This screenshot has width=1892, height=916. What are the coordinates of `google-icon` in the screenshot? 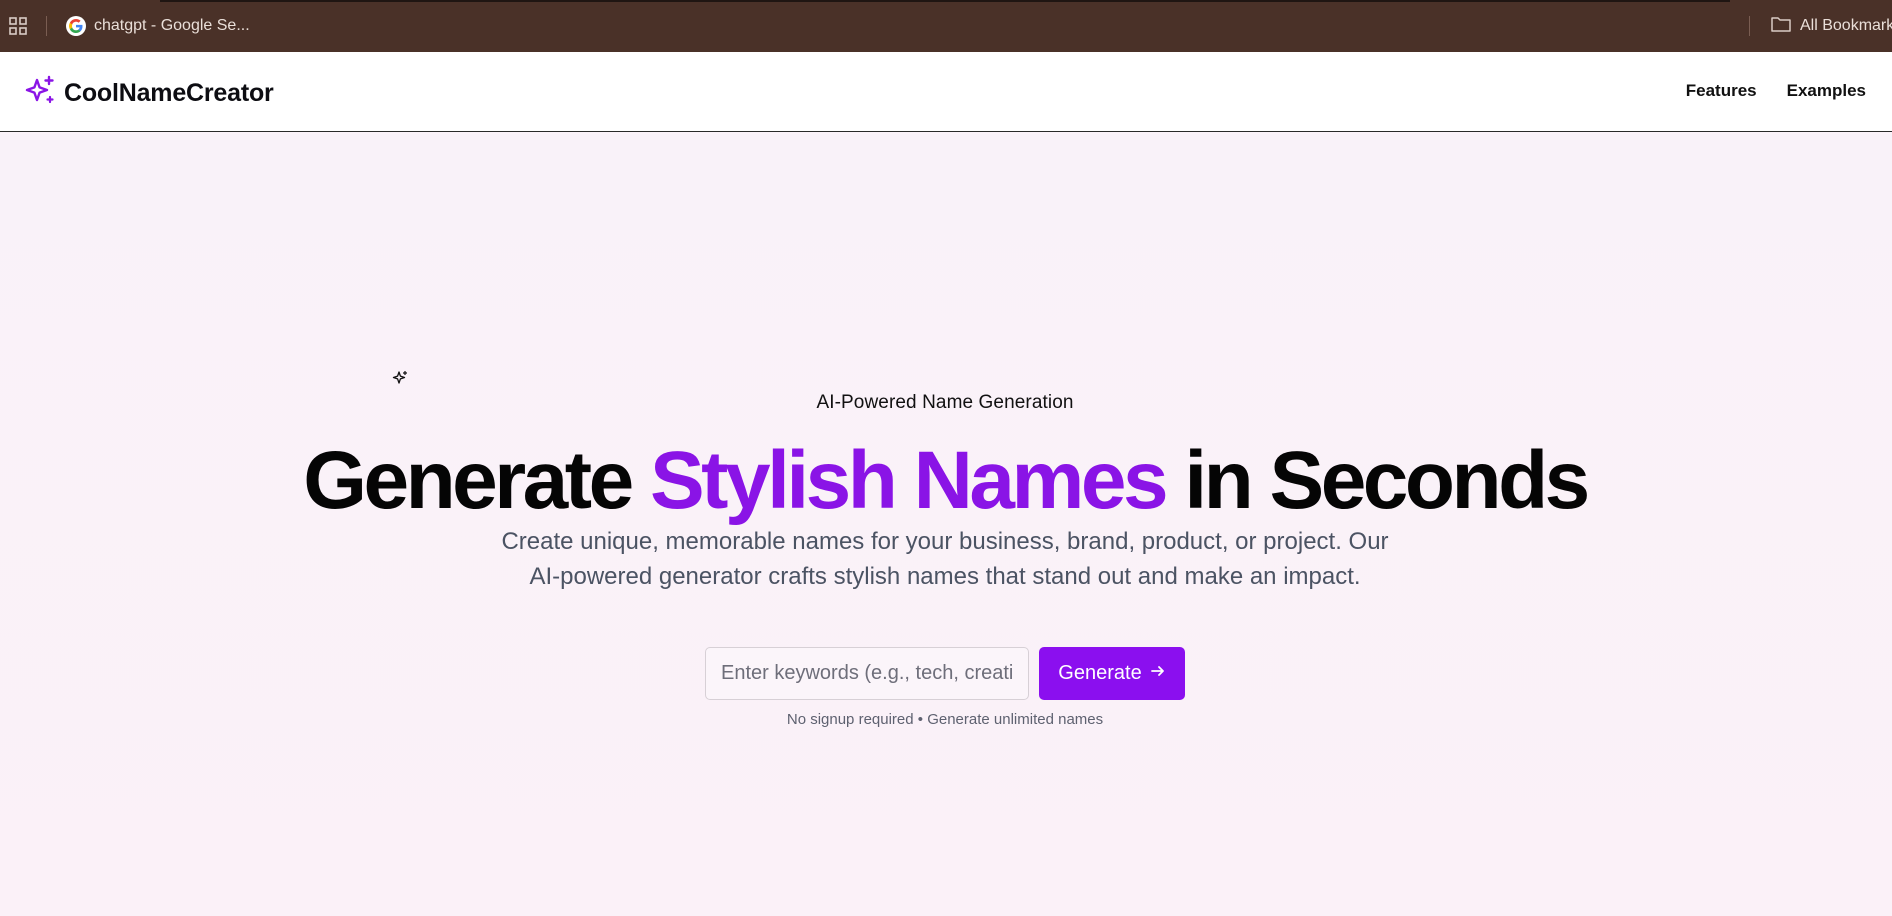 It's located at (76, 26).